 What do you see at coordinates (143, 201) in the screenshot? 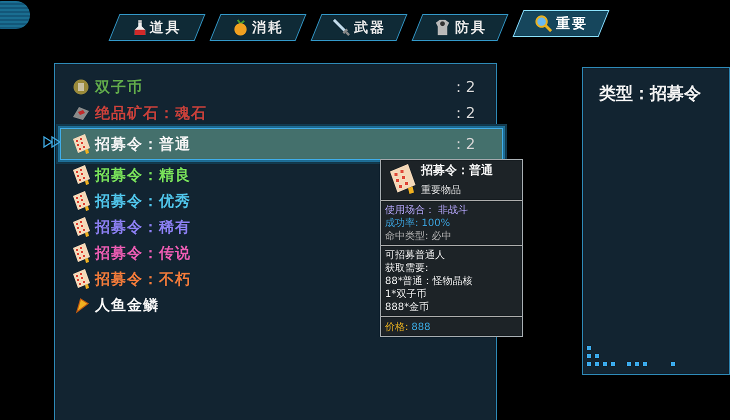
I see `item-name: 招募令：优秀` at bounding box center [143, 201].